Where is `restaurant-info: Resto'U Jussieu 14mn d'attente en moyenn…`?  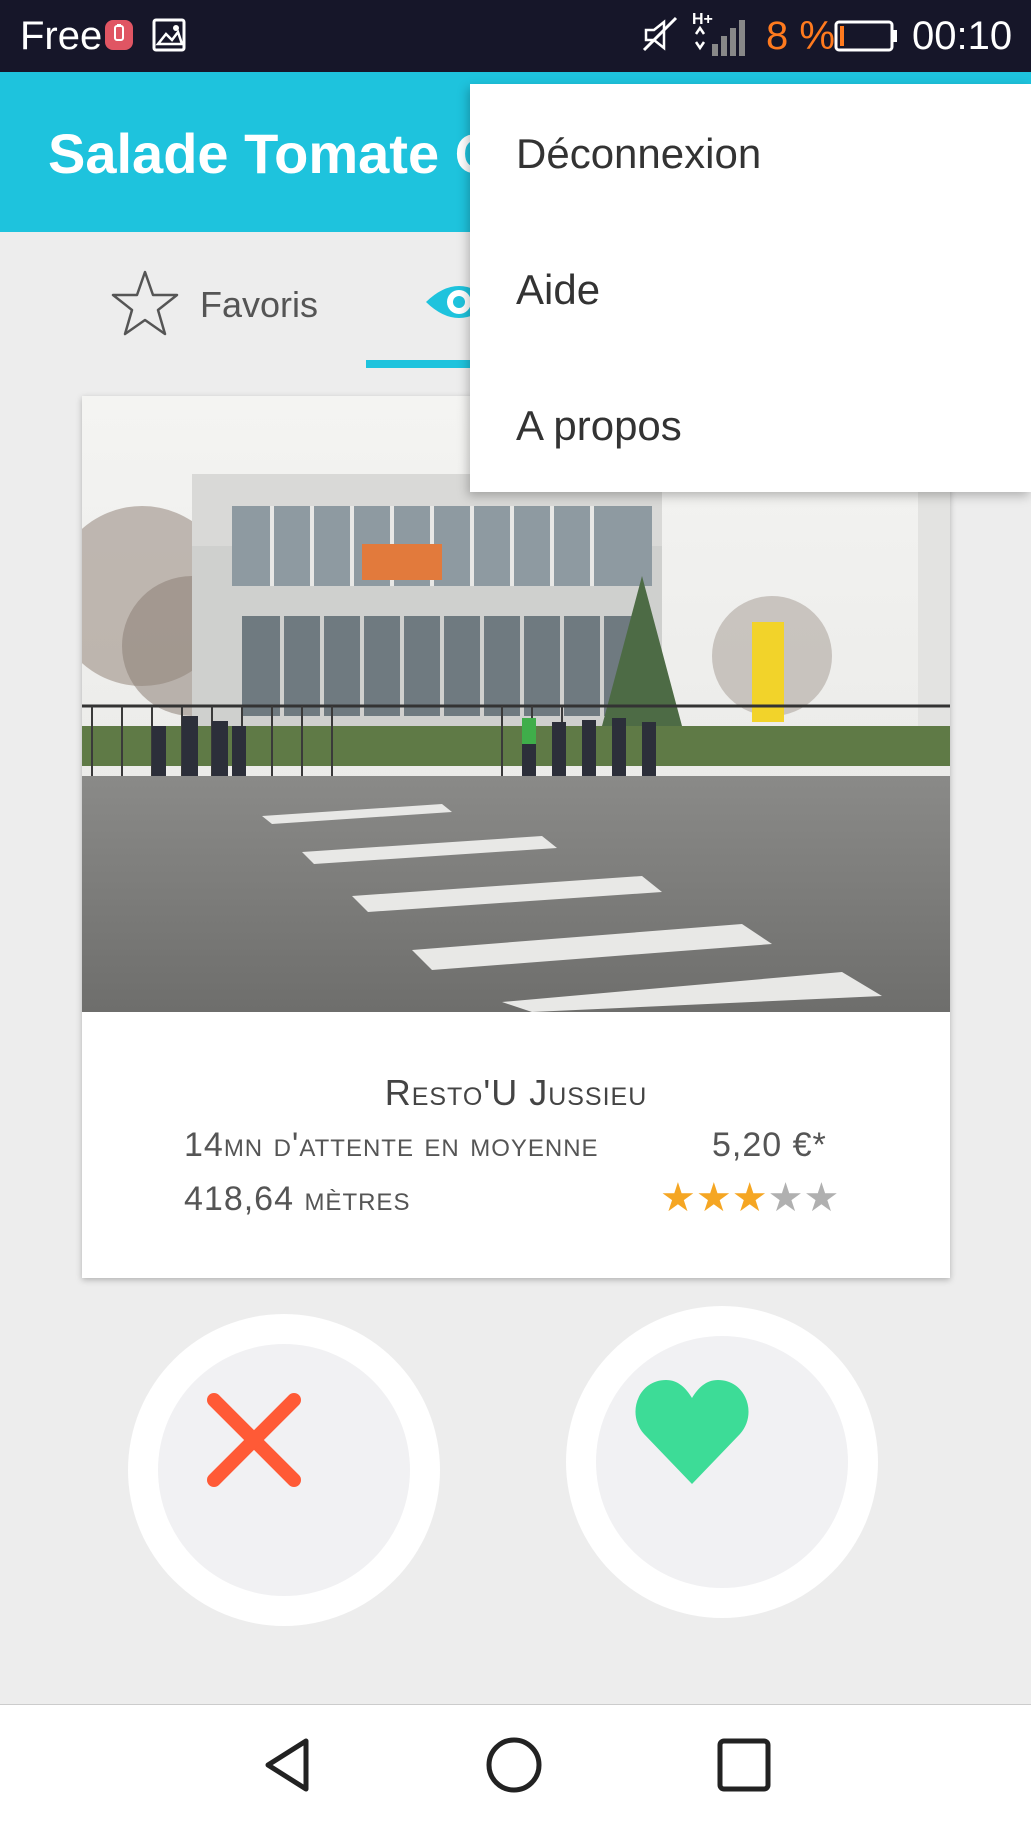 restaurant-info: Resto'U Jussieu 14mn d'attente en moyenn… is located at coordinates (516, 1145).